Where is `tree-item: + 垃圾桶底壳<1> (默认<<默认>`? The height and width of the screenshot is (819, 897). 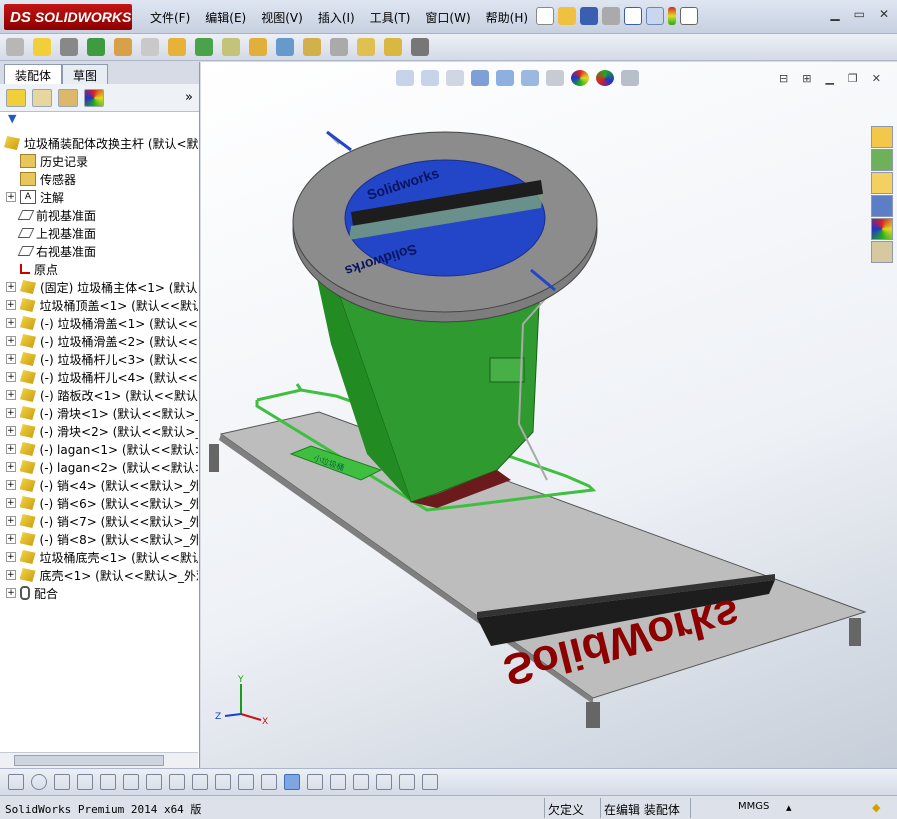 tree-item: + 垃圾桶底壳<1> (默认<<默认> is located at coordinates (99, 557).